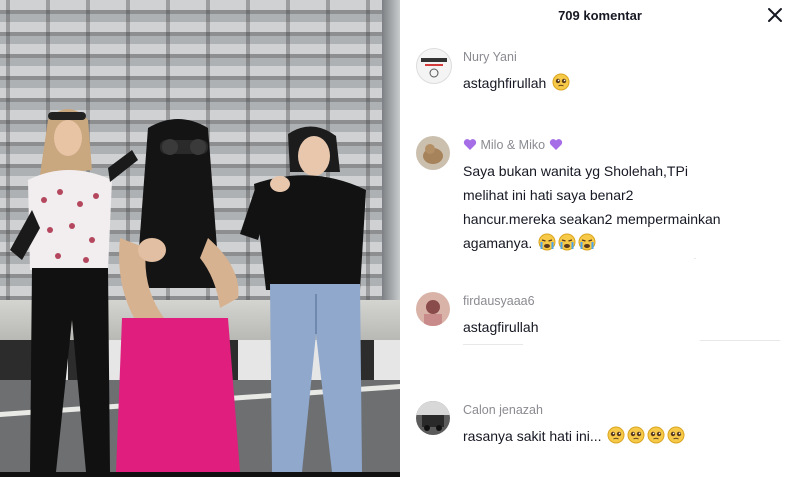 The height and width of the screenshot is (477, 800). Describe the element at coordinates (623, 84) in the screenshot. I see `comment-text: astaghfirullah` at that location.